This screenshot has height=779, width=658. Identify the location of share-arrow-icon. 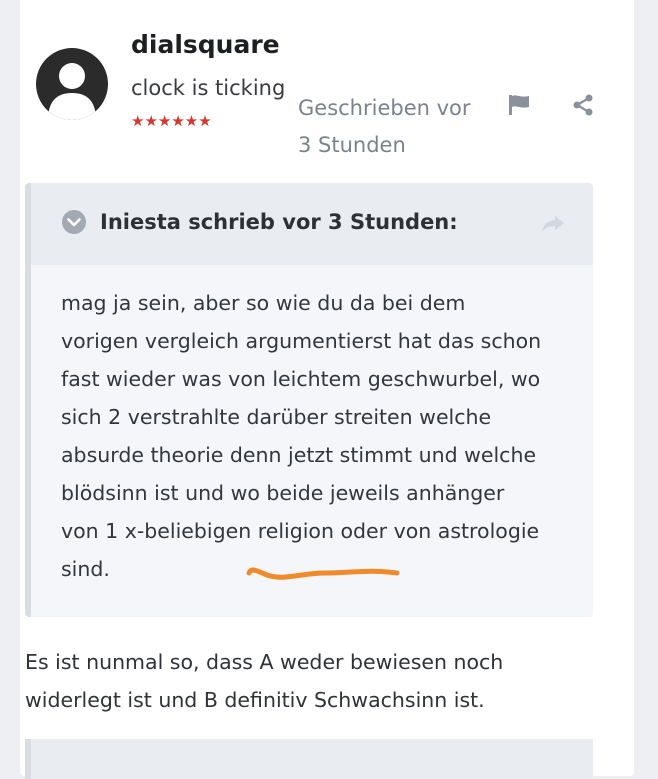
(553, 224).